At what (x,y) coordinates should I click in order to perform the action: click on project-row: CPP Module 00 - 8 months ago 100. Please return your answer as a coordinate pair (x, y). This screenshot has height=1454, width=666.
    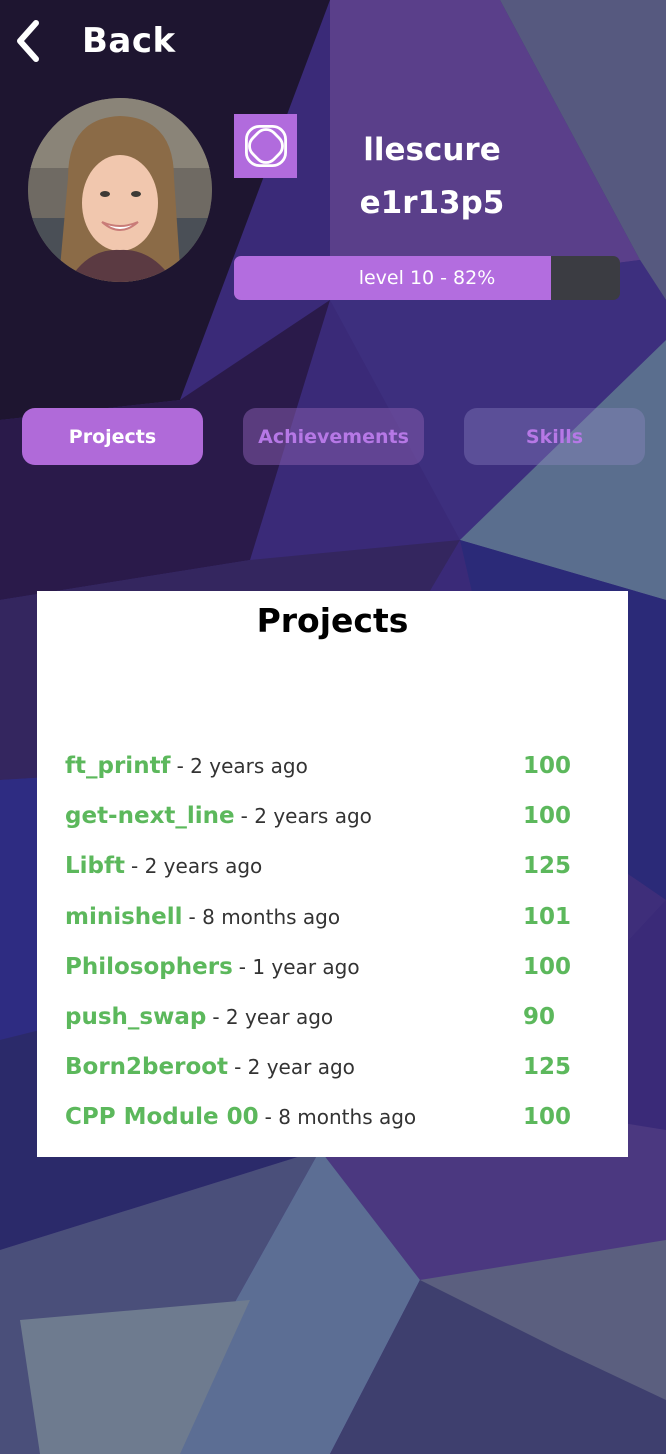
    Looking at the image, I should click on (335, 1117).